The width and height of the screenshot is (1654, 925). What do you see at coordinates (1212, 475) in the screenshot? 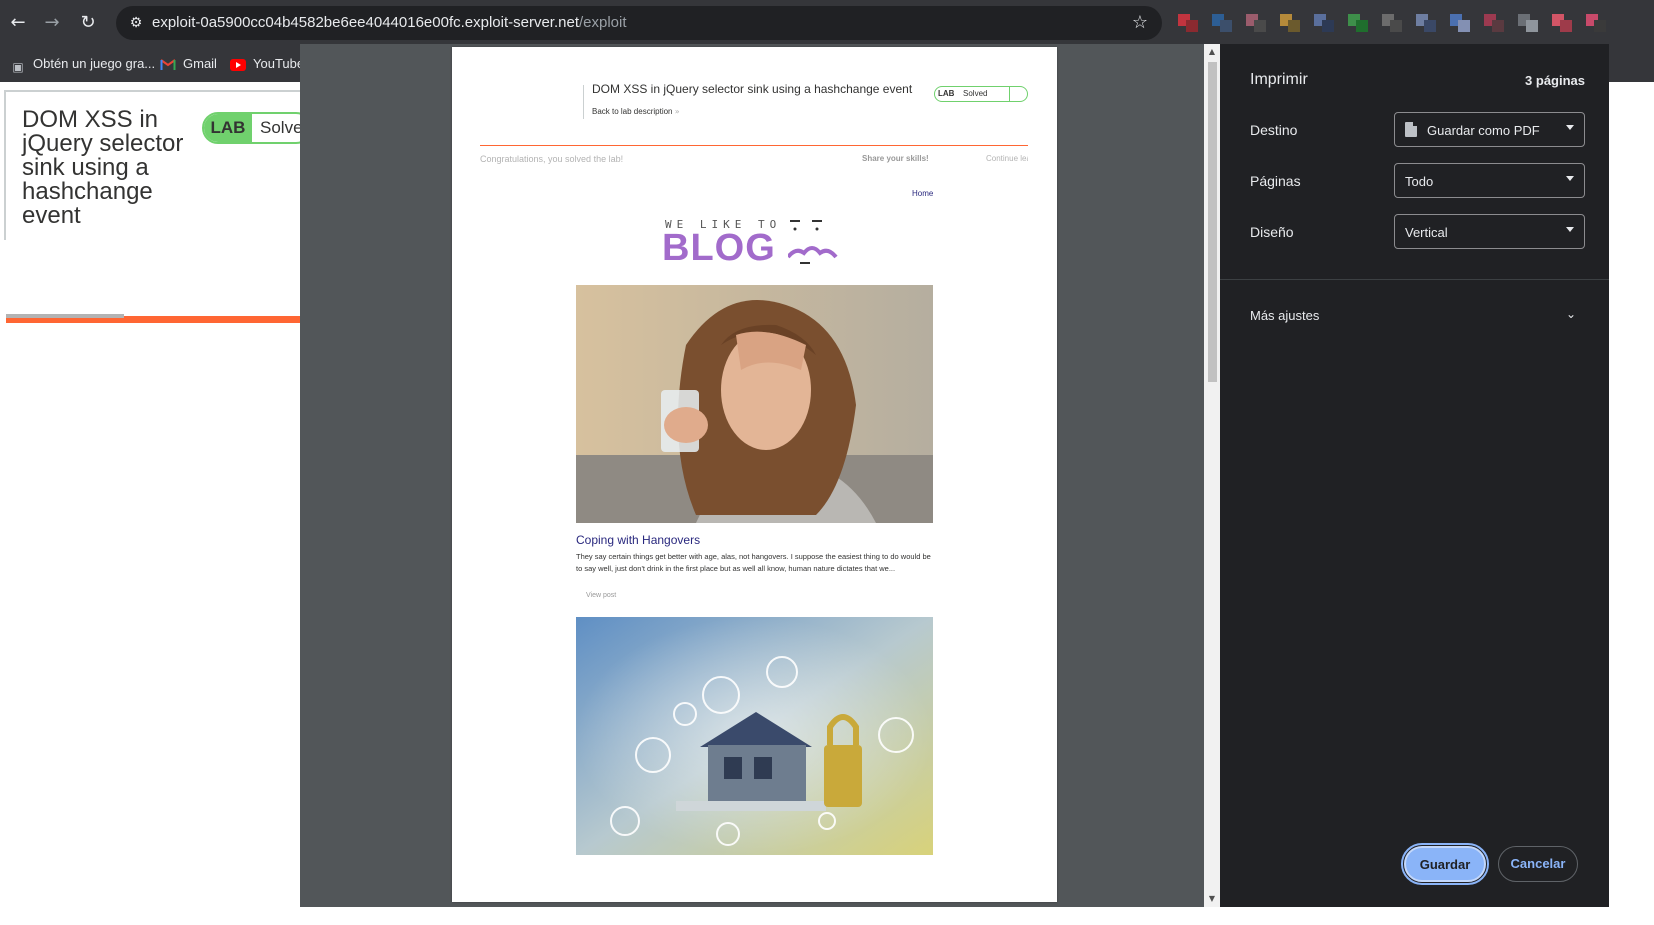
I see `preview-scrollbar: ▲ ▼` at bounding box center [1212, 475].